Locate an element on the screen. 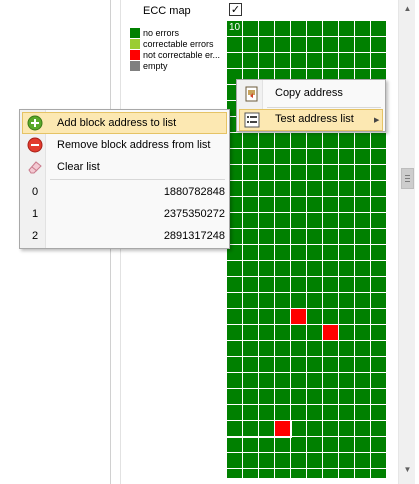 Image resolution: width=419 pixels, height=484 pixels. ecc-map-checkbox: ✓ is located at coordinates (235, 9).